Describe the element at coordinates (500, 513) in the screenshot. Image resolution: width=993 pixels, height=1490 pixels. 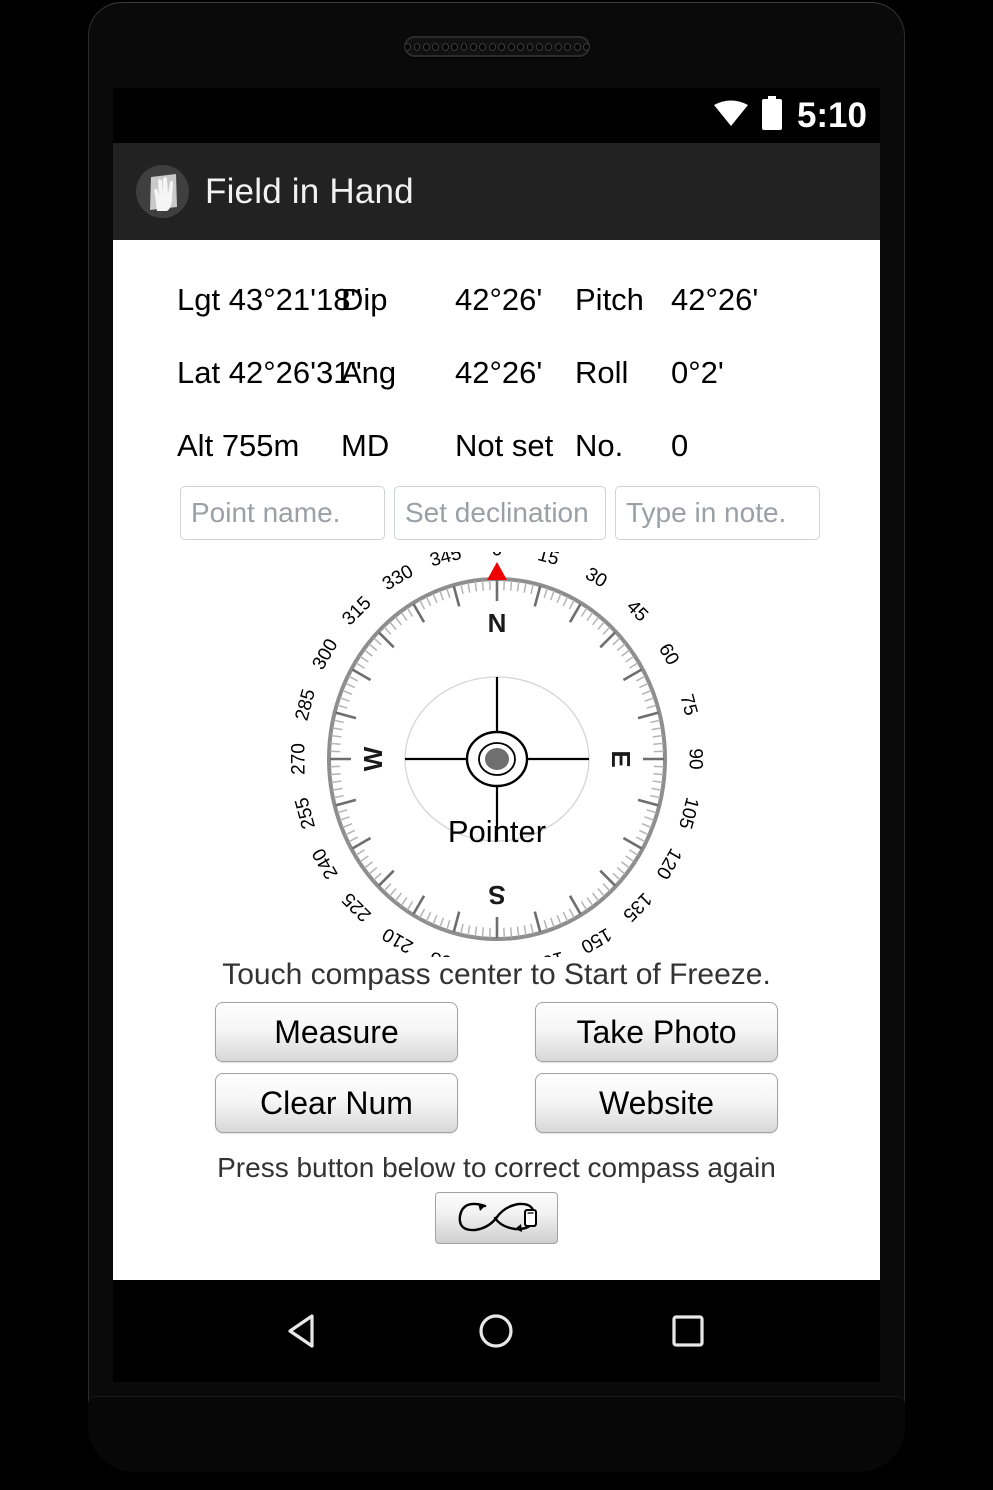
I see `declination-input` at that location.